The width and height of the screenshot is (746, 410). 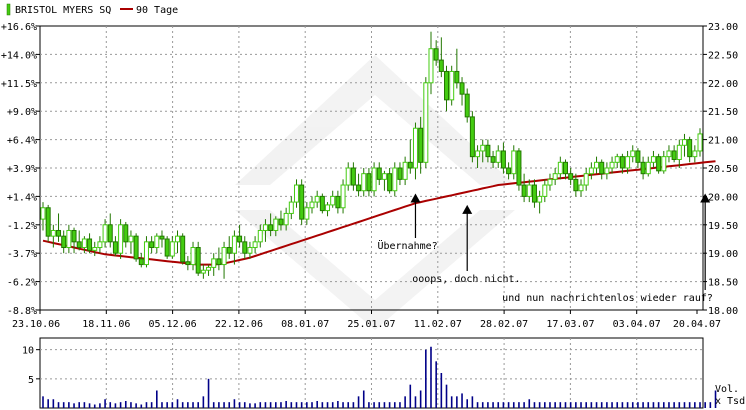 What do you see at coordinates (22, 311) in the screenshot?
I see `percent-tick-label: -8.8%` at bounding box center [22, 311].